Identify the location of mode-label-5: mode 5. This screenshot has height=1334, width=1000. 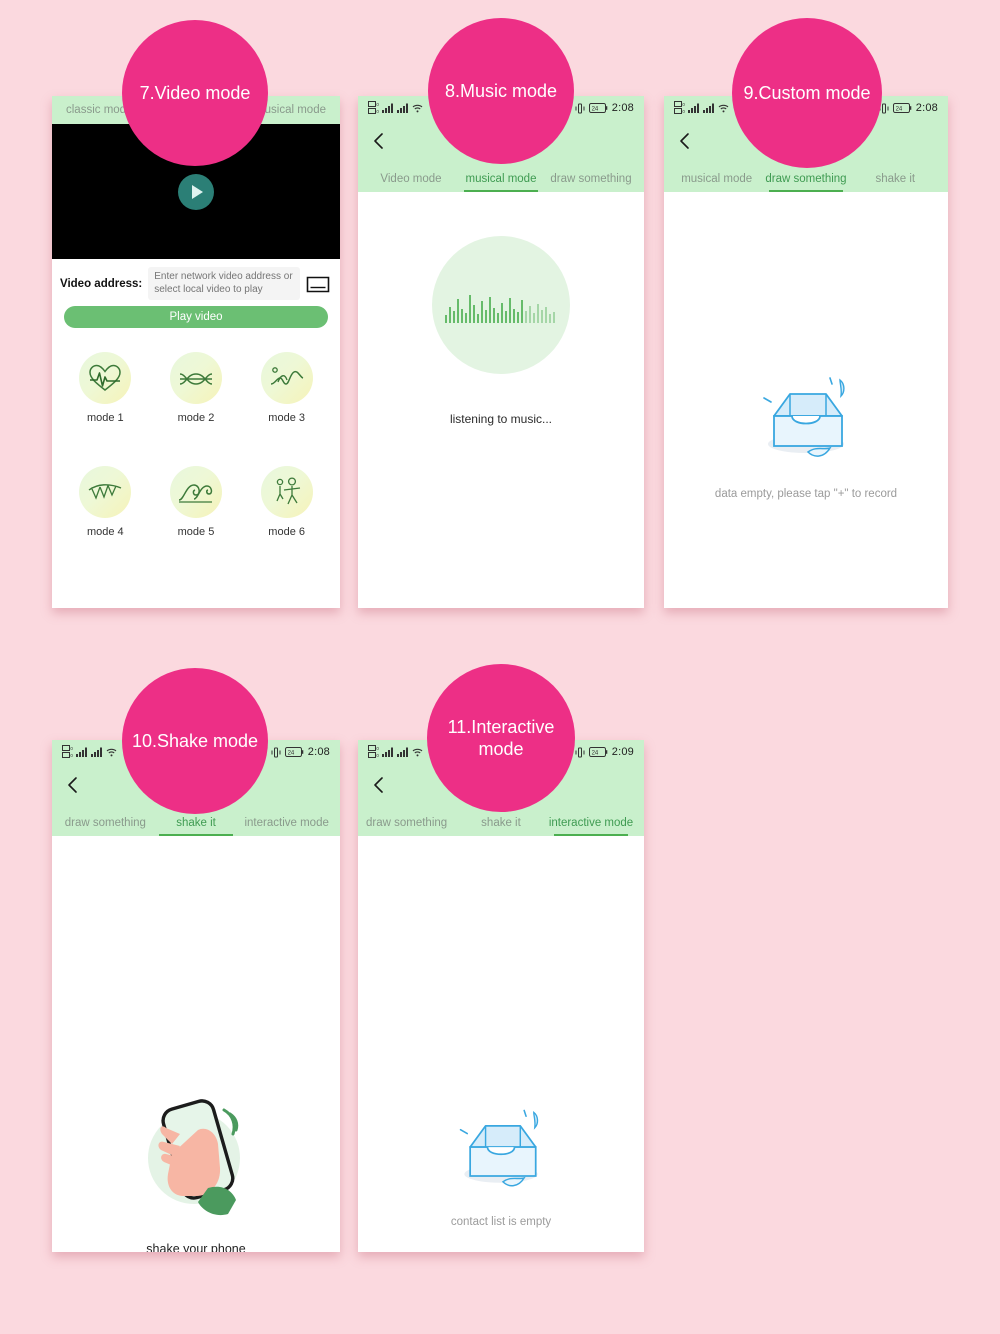
(196, 532).